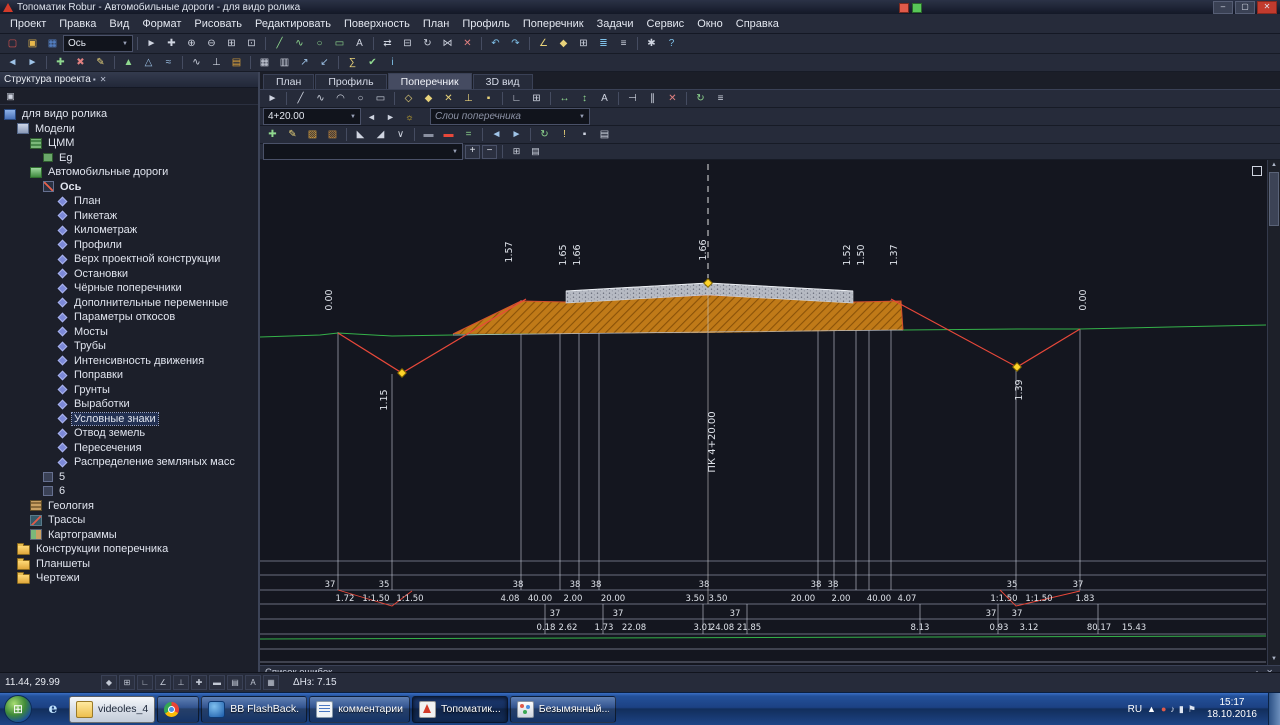  I want to click on triangulation-icon: △, so click(148, 62).